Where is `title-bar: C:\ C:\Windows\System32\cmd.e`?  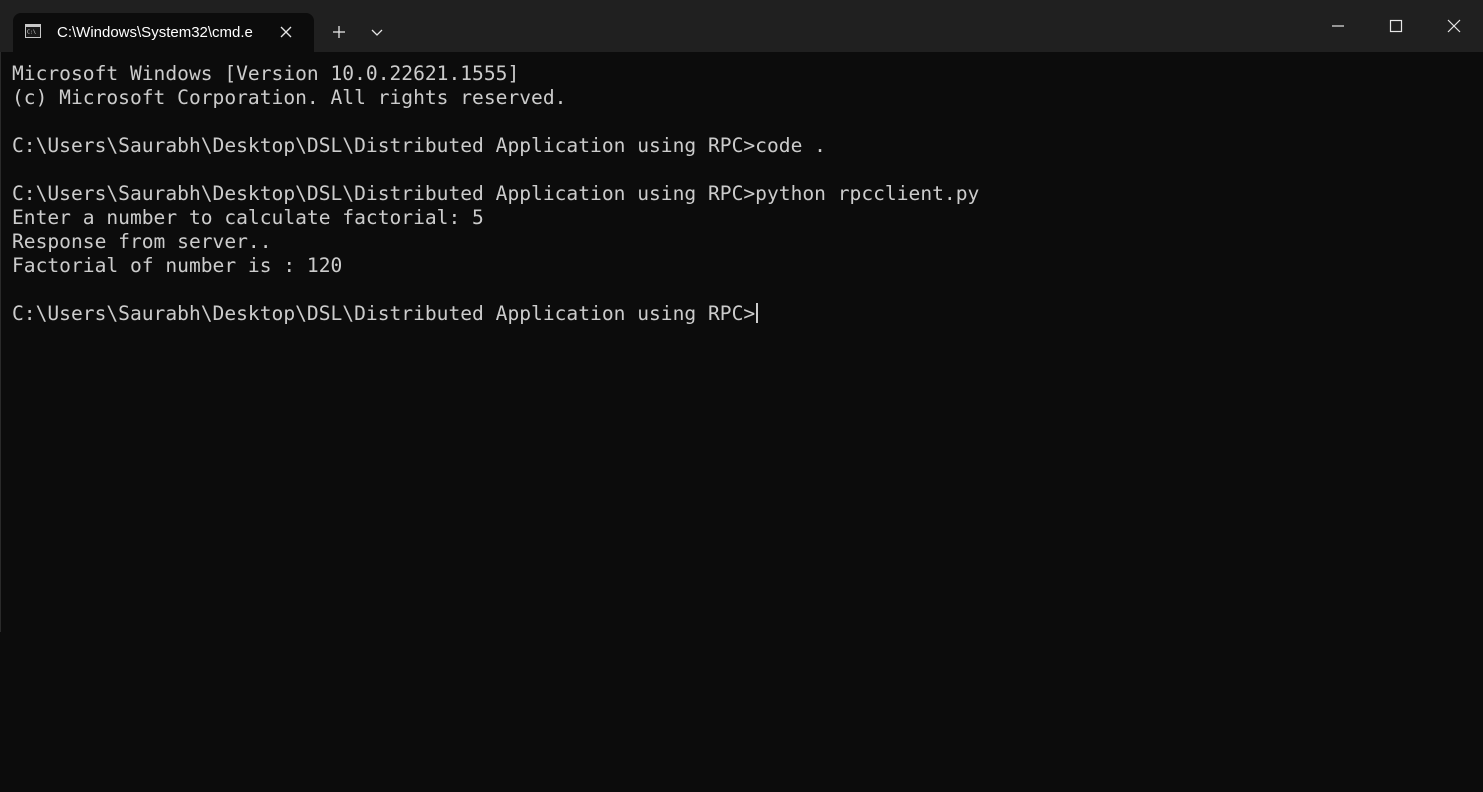 title-bar: C:\ C:\Windows\System32\cmd.e is located at coordinates (741, 26).